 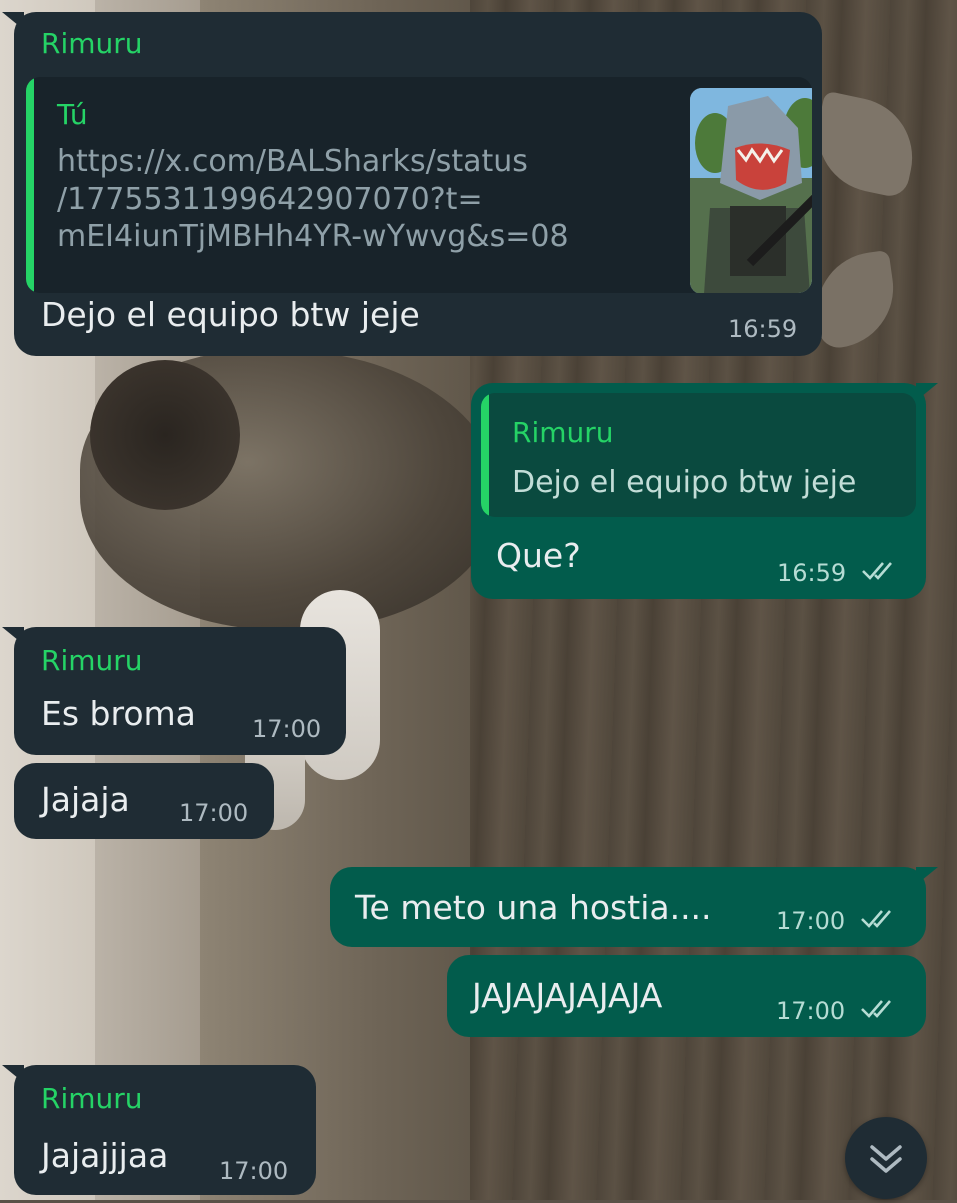 What do you see at coordinates (118, 713) in the screenshot?
I see `message-text: Es broma` at bounding box center [118, 713].